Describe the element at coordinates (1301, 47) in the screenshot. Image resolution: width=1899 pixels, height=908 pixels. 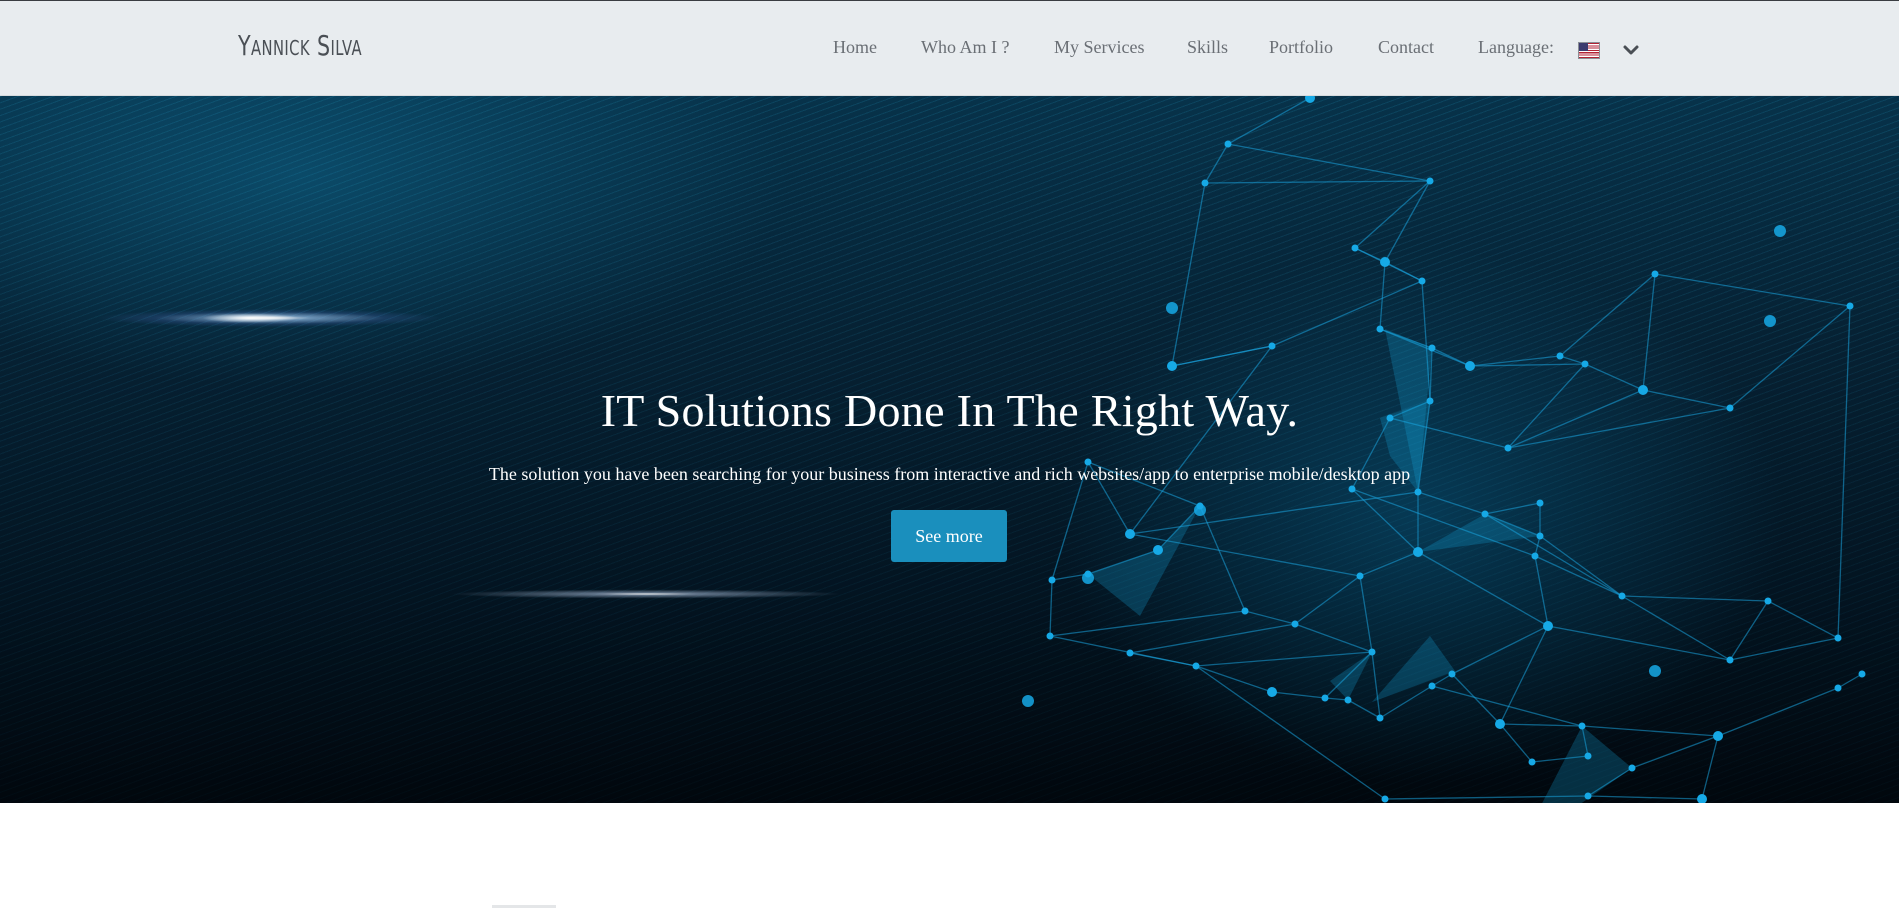
I see `nav-item-portfolio: Portfolio` at that location.